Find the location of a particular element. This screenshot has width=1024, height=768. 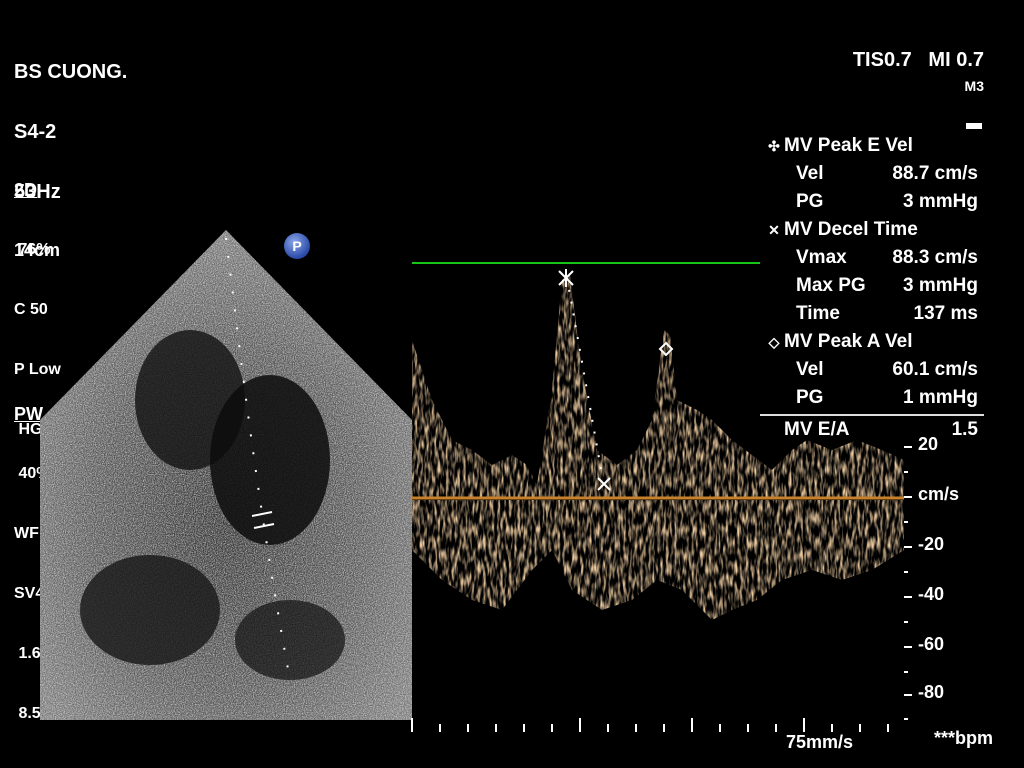

scale-label-minus20: -20 is located at coordinates (931, 544).